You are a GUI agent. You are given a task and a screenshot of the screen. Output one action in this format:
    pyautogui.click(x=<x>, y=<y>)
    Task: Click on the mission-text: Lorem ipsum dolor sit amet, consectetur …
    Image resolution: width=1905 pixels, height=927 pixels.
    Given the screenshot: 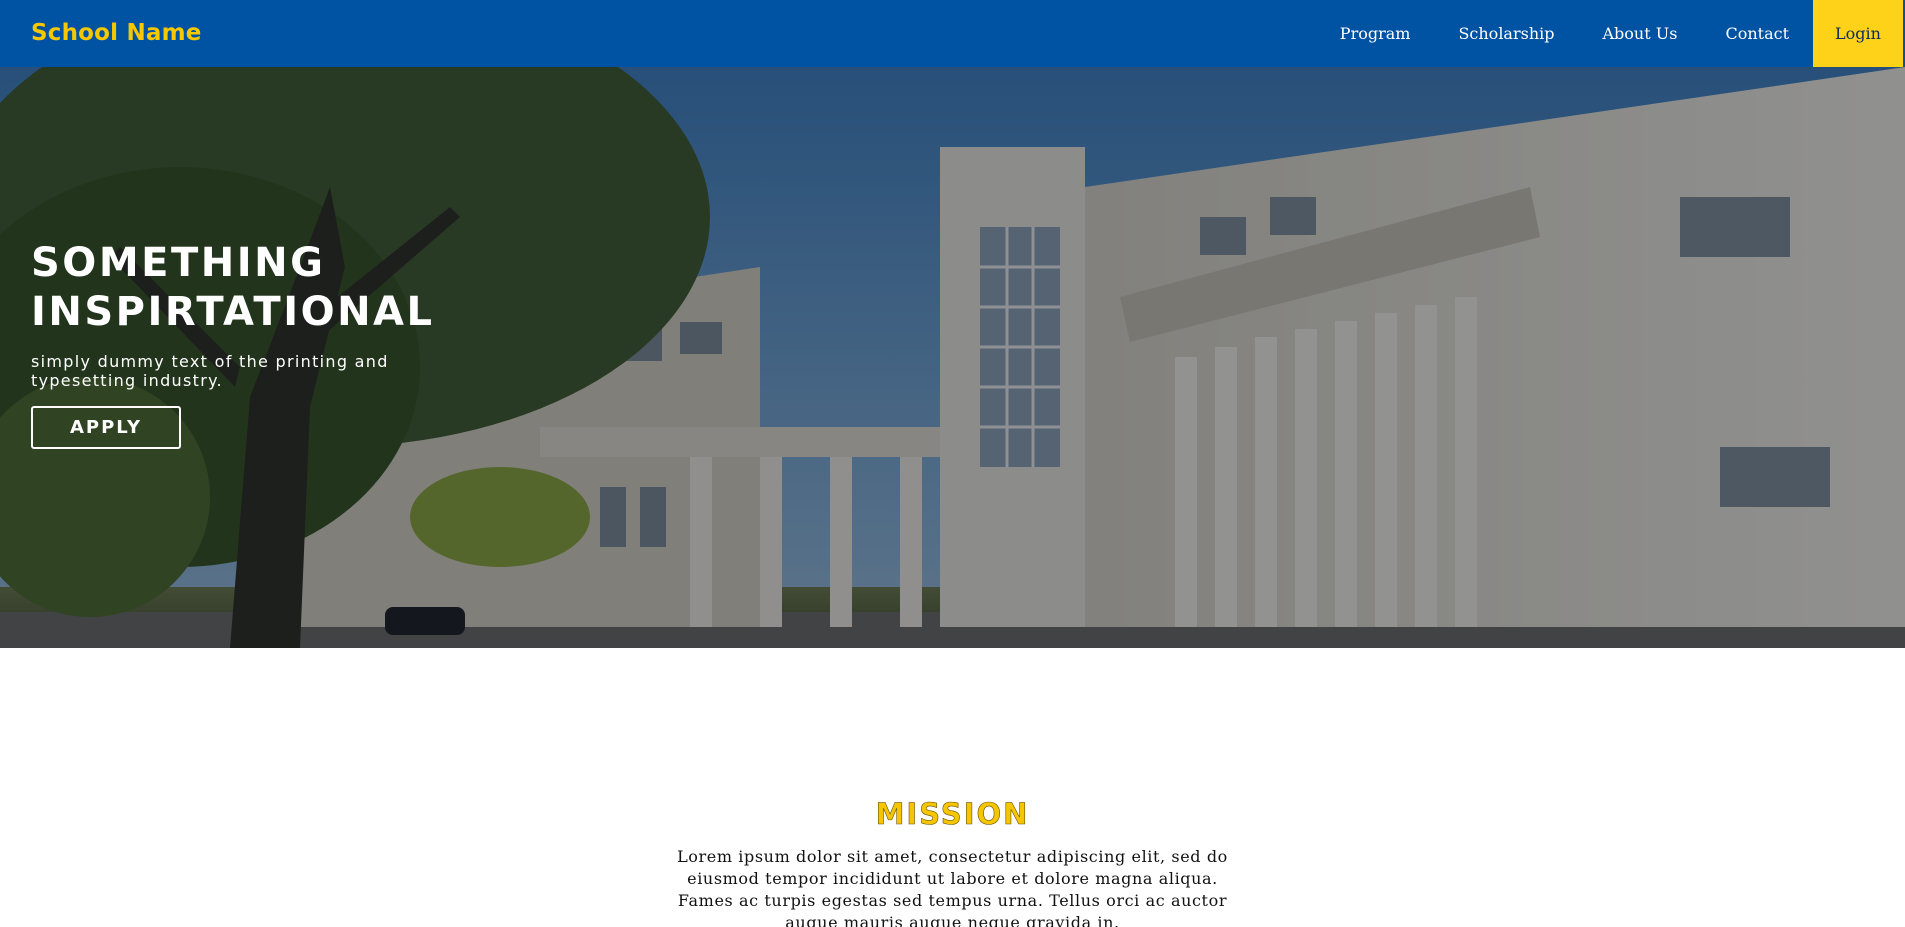 What is the action you would take?
    pyautogui.click(x=952, y=887)
    